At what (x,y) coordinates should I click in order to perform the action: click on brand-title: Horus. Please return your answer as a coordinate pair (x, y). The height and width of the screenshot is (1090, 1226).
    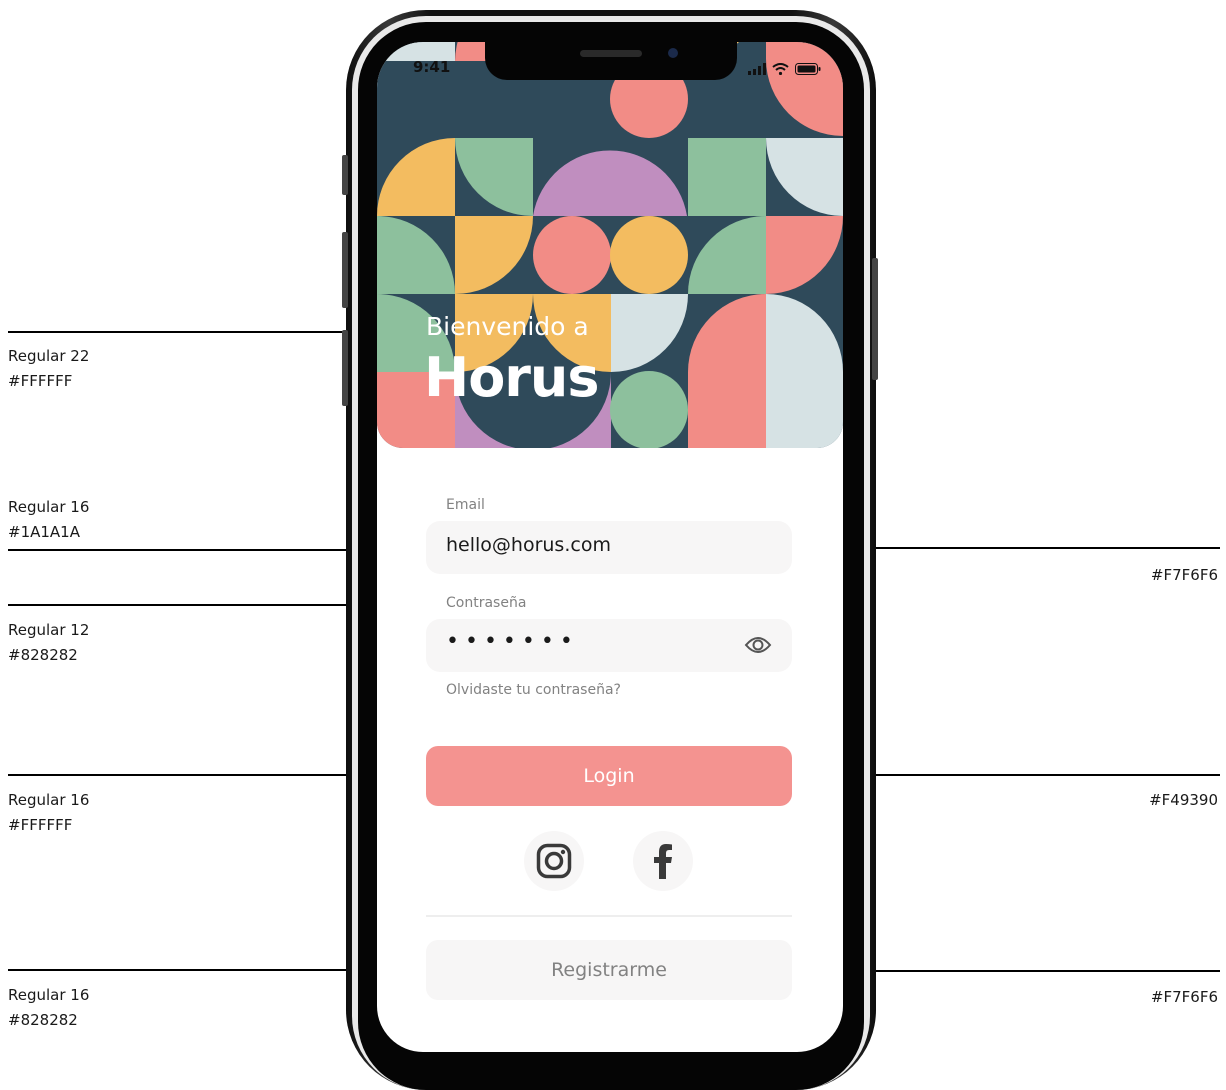
    Looking at the image, I should click on (512, 377).